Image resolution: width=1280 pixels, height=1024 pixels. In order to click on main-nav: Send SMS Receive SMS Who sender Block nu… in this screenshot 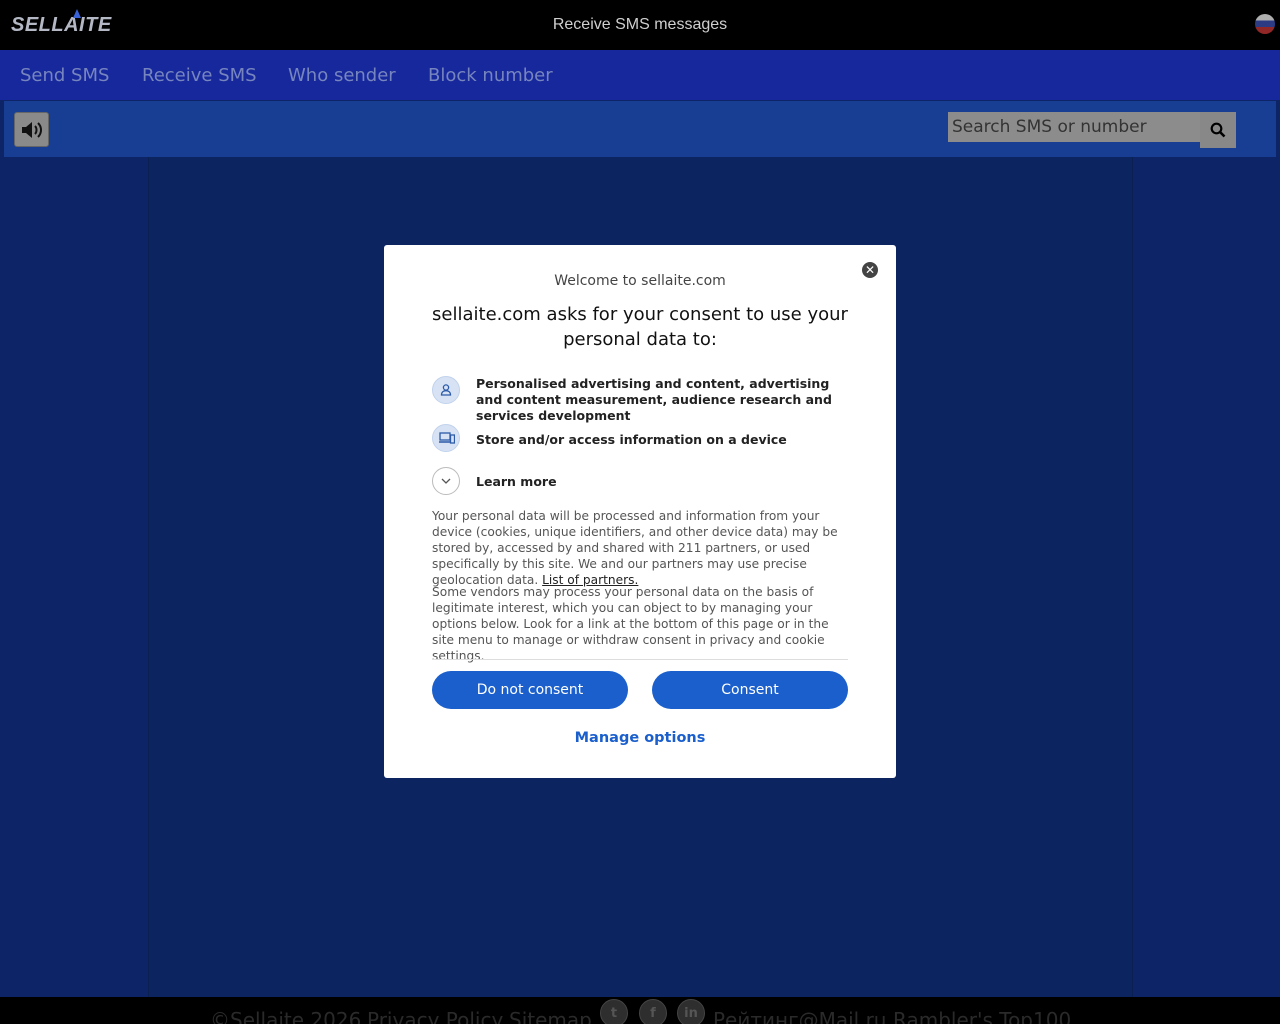, I will do `click(640, 75)`.